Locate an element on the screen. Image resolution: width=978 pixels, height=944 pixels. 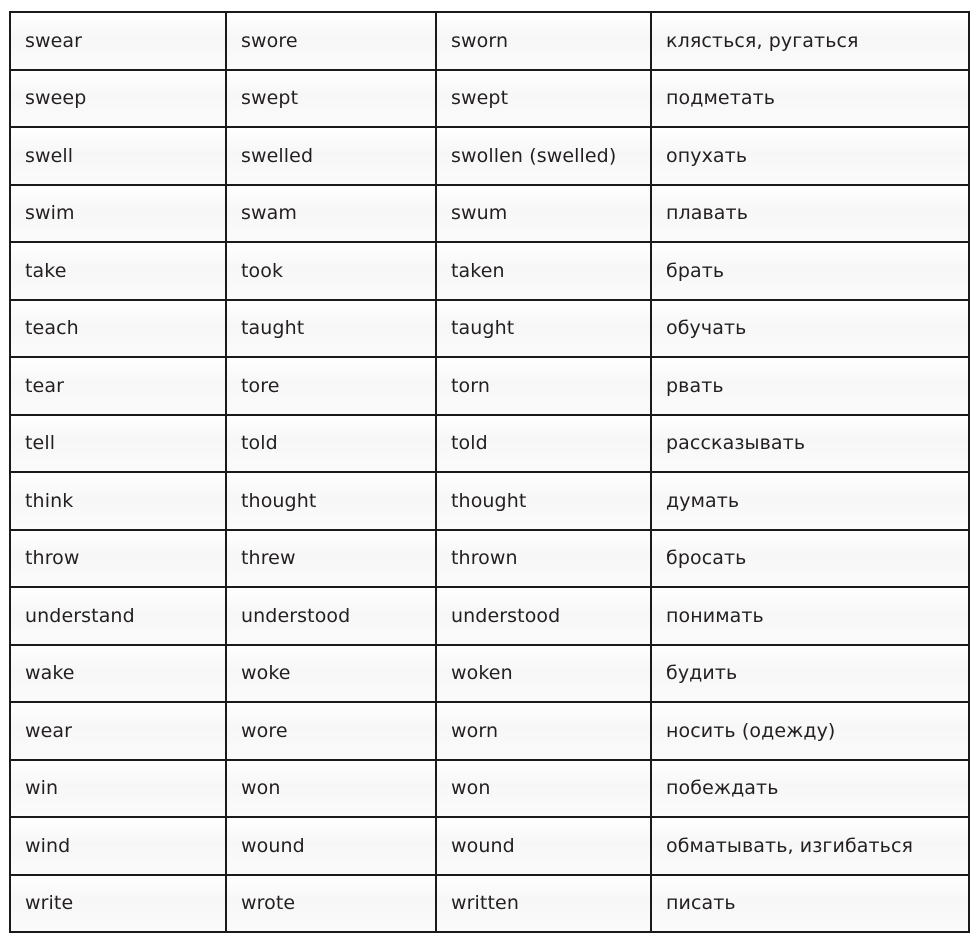
table-row: swear swore sworn клясться, ругаться is located at coordinates (489, 41).